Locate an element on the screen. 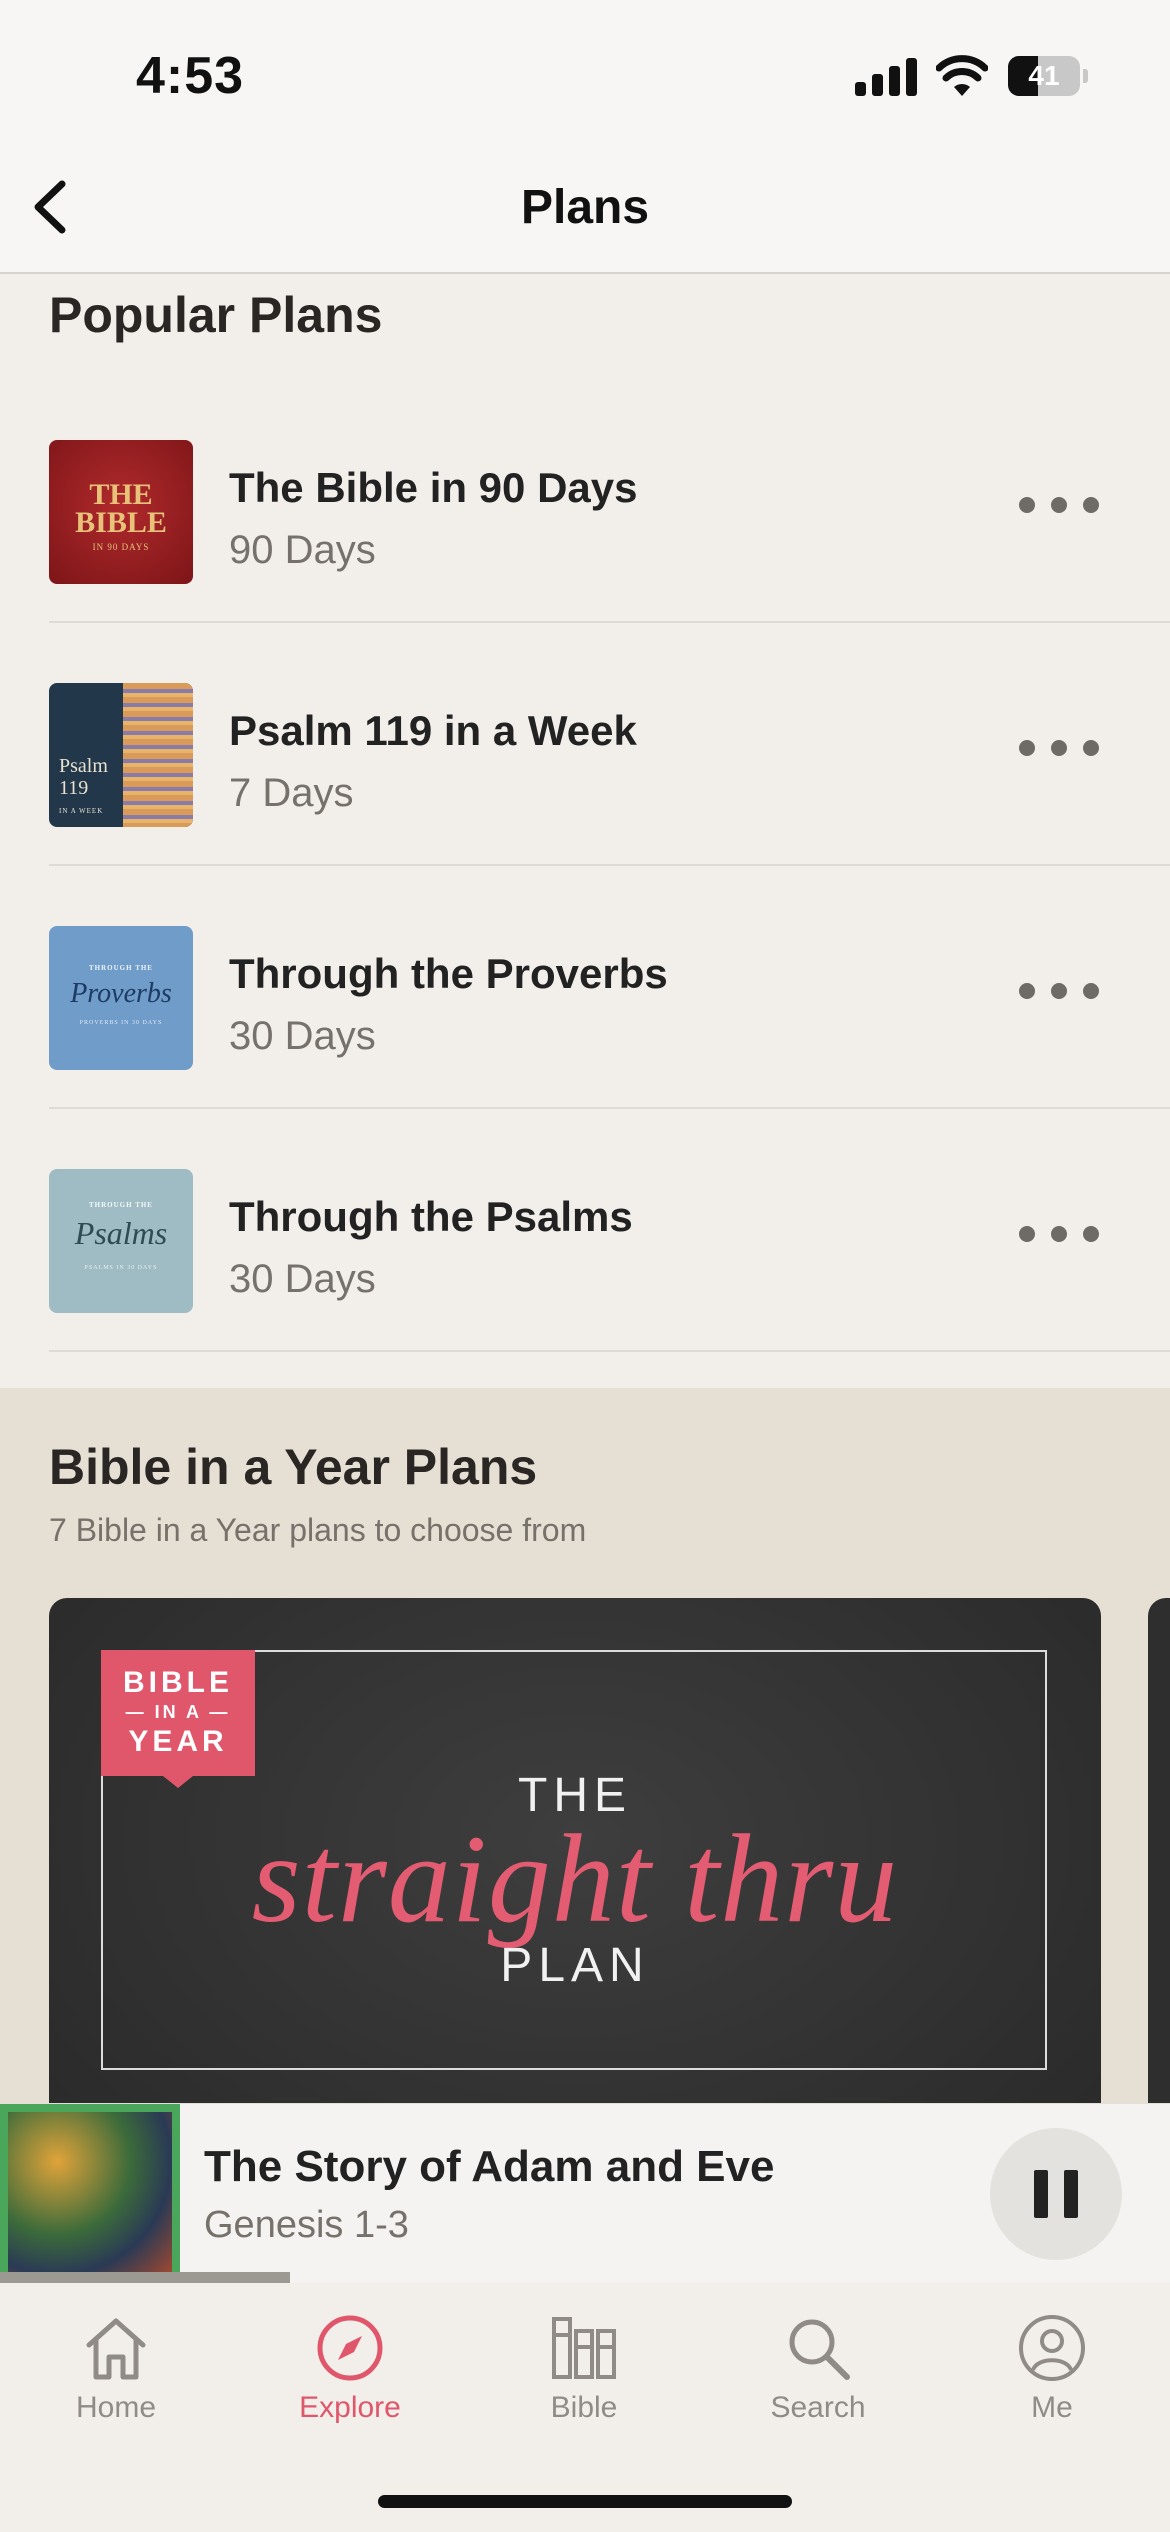 This screenshot has height=2532, width=1170. plan-thumbnail: Psalm 119 IN A WEEK is located at coordinates (121, 755).